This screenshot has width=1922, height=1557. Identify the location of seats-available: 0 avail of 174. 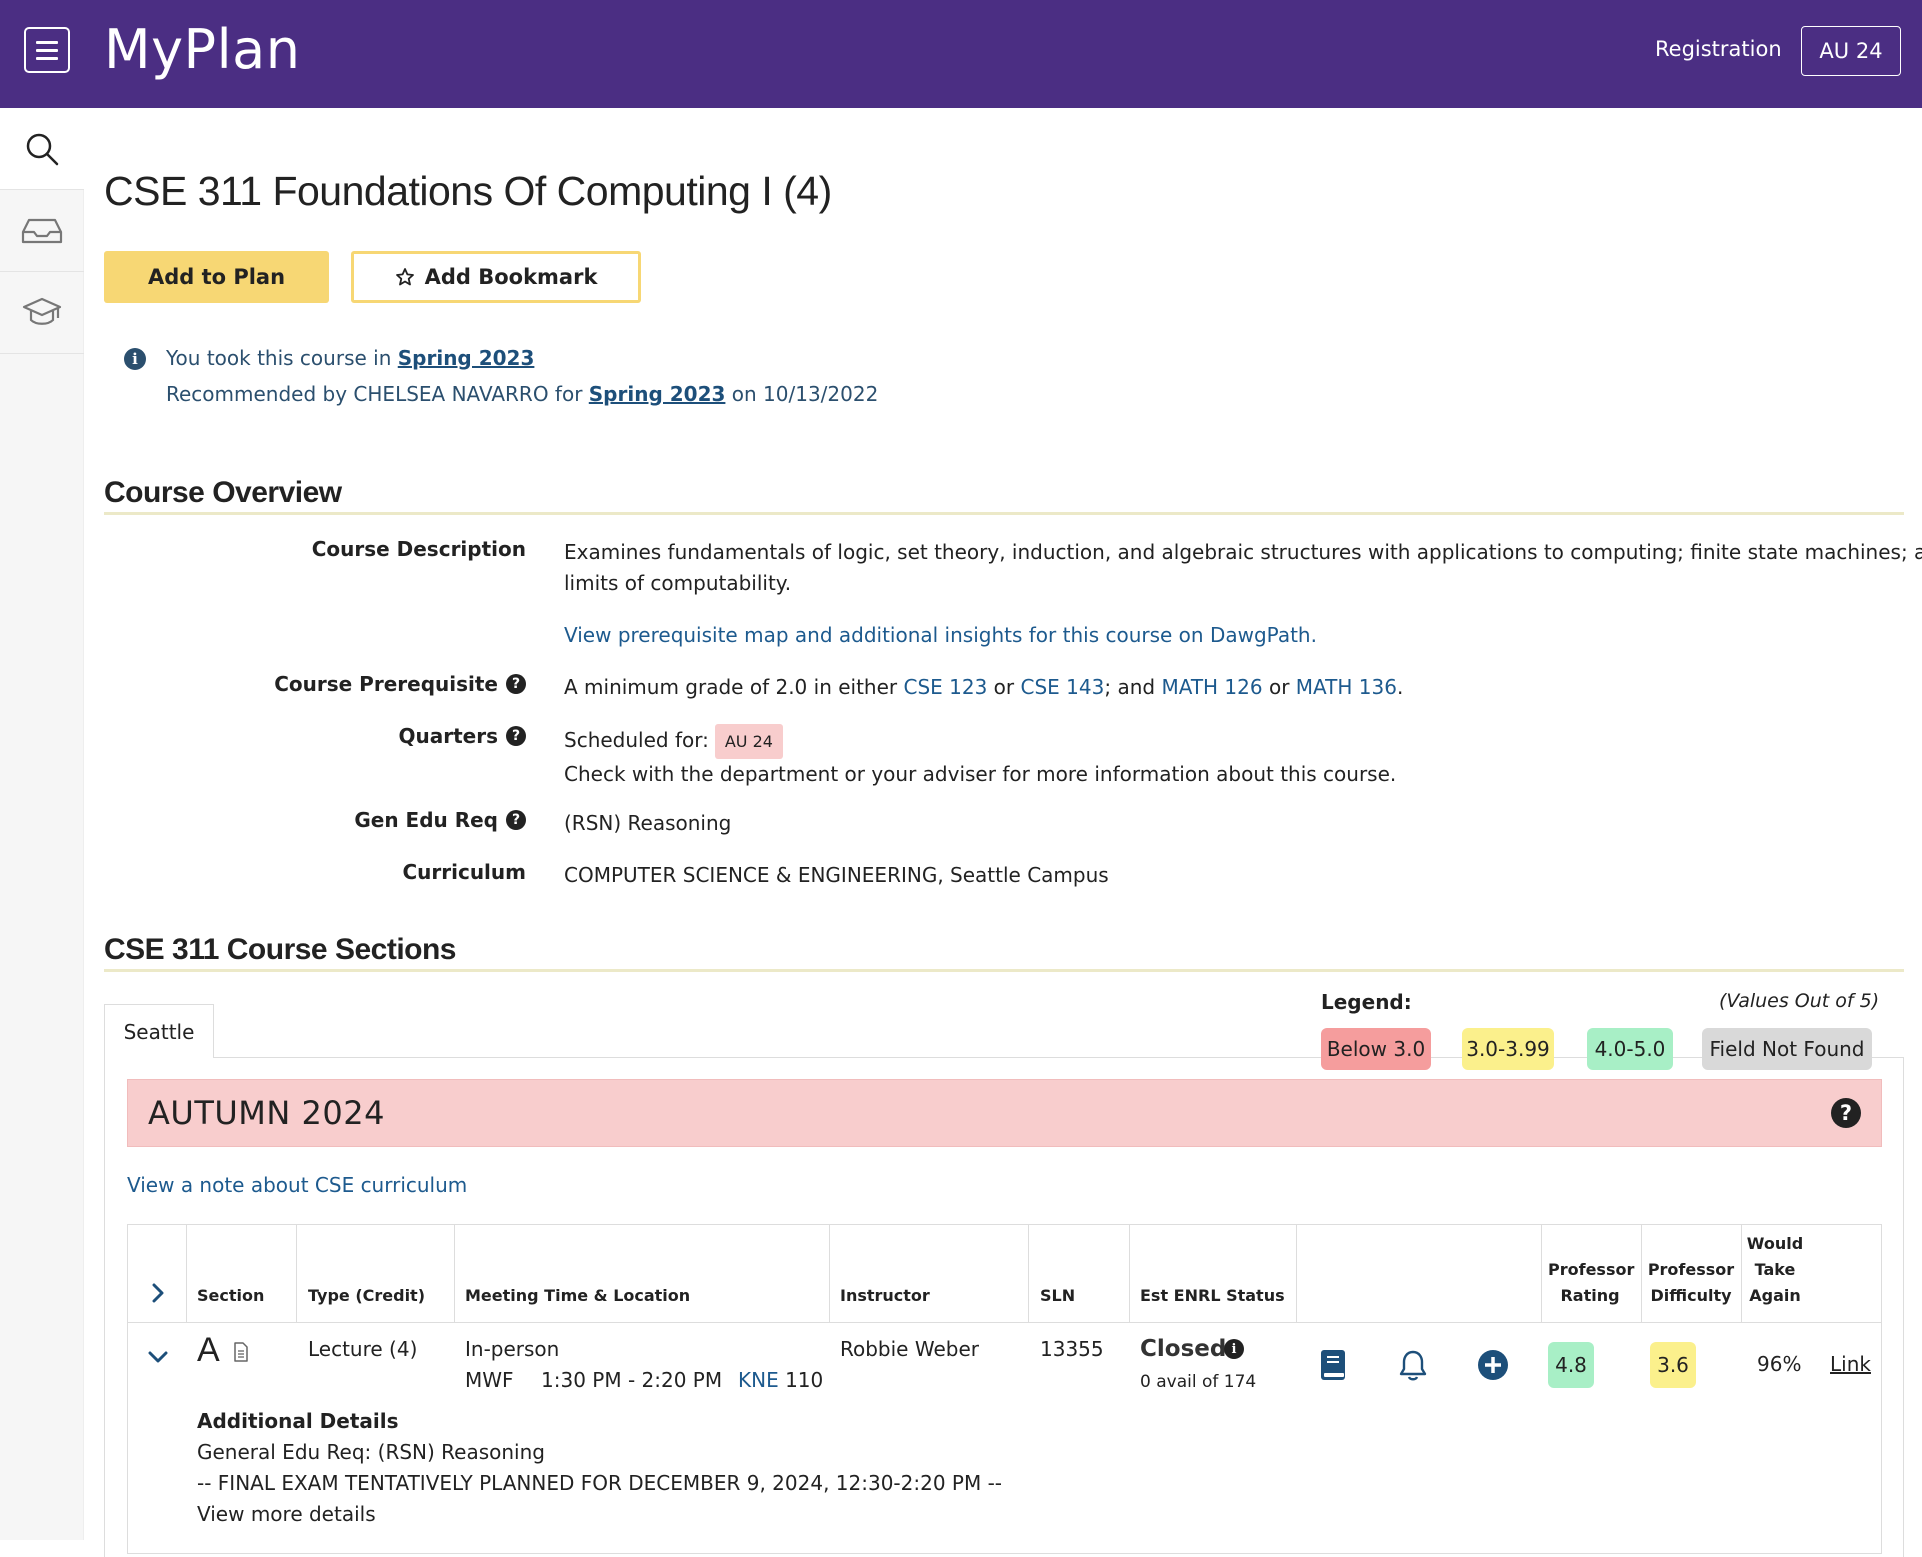
(1198, 1382).